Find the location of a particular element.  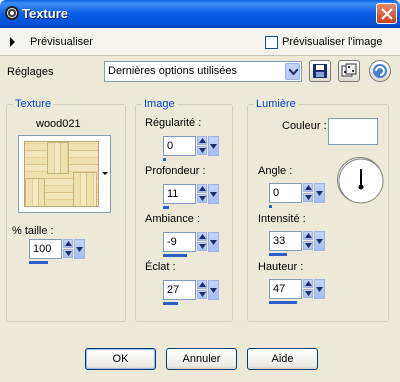

depth-input: 11 is located at coordinates (179, 194).